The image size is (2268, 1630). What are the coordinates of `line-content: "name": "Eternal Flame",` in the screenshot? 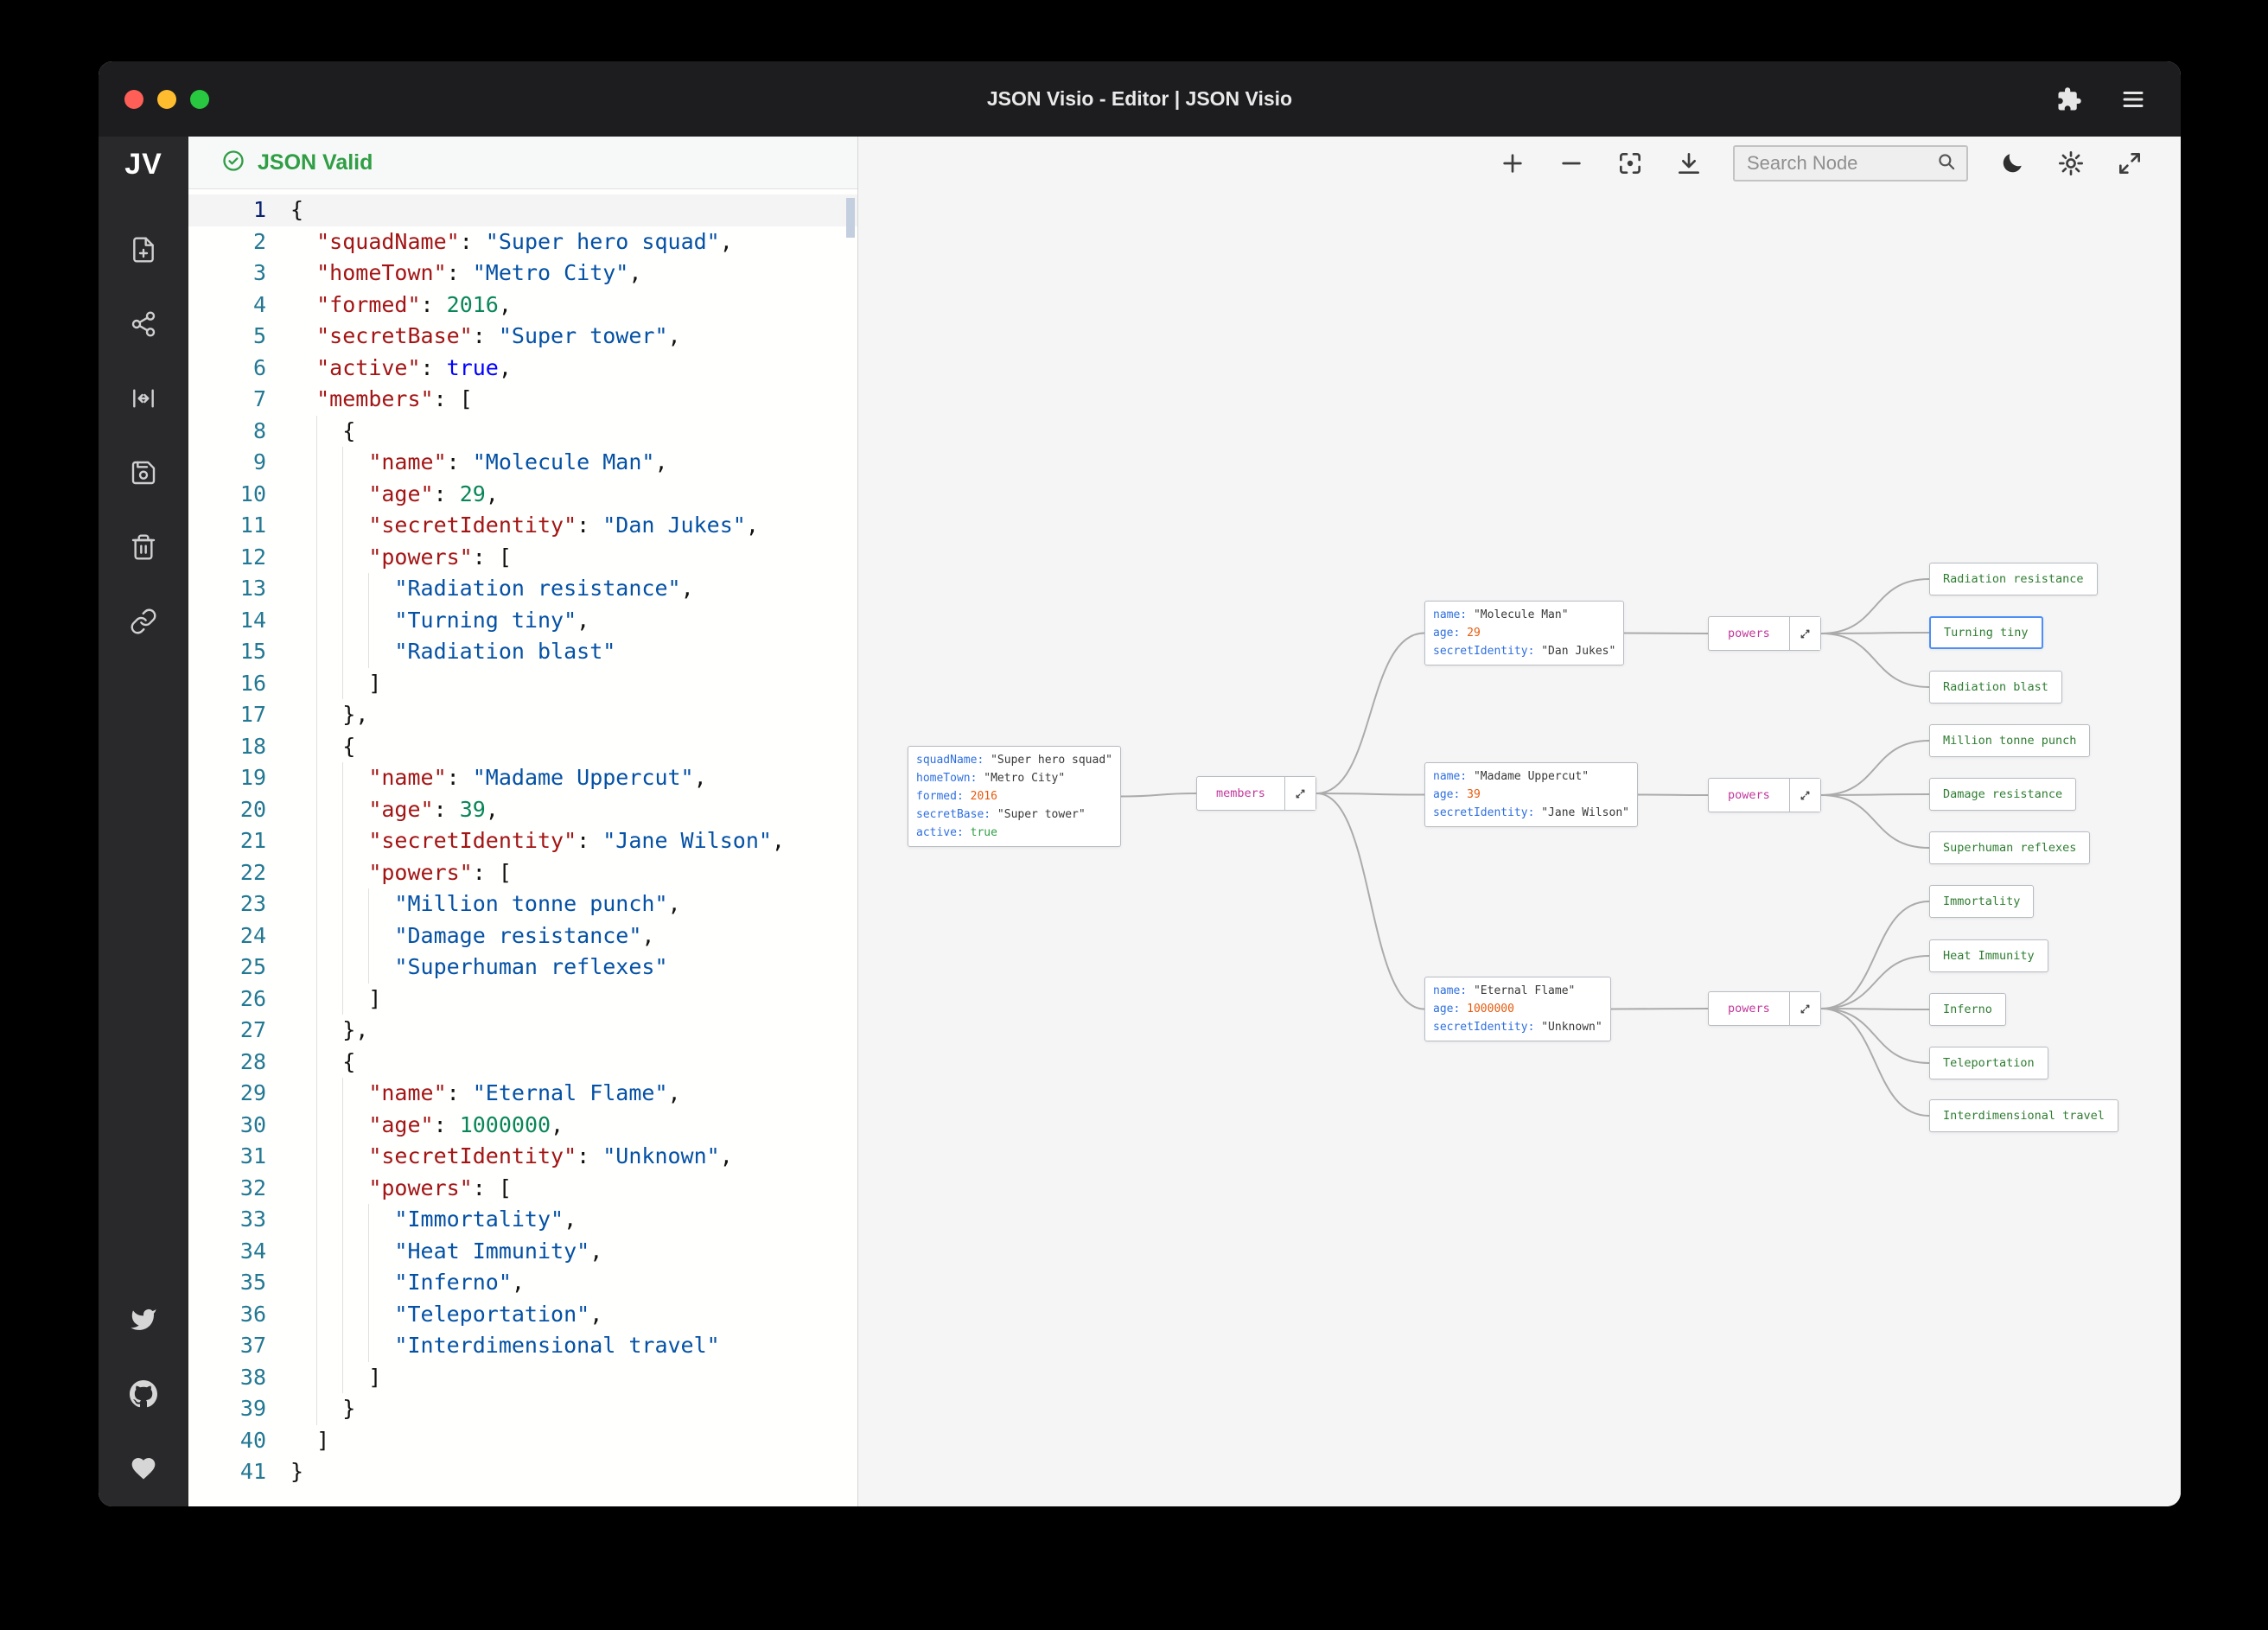 It's located at (485, 1094).